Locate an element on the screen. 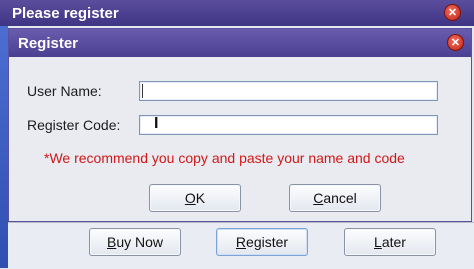 This screenshot has height=269, width=474. outer-close-icon: ✕ is located at coordinates (452, 12).